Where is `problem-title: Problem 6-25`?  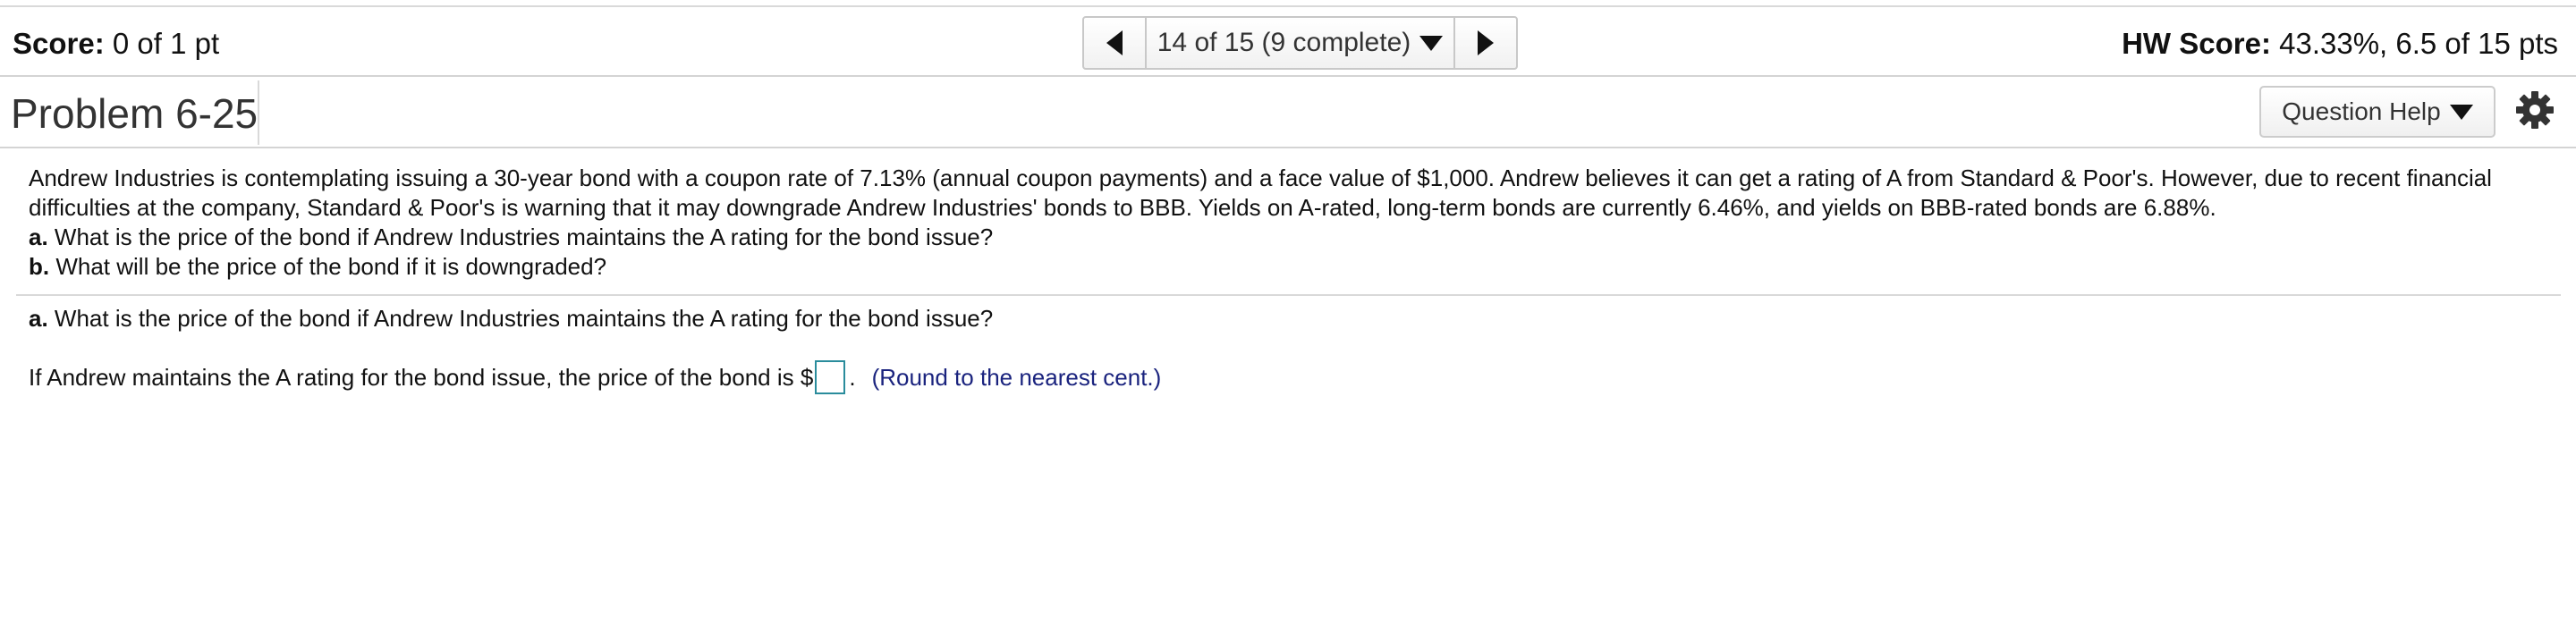
problem-title: Problem 6-25 is located at coordinates (134, 113).